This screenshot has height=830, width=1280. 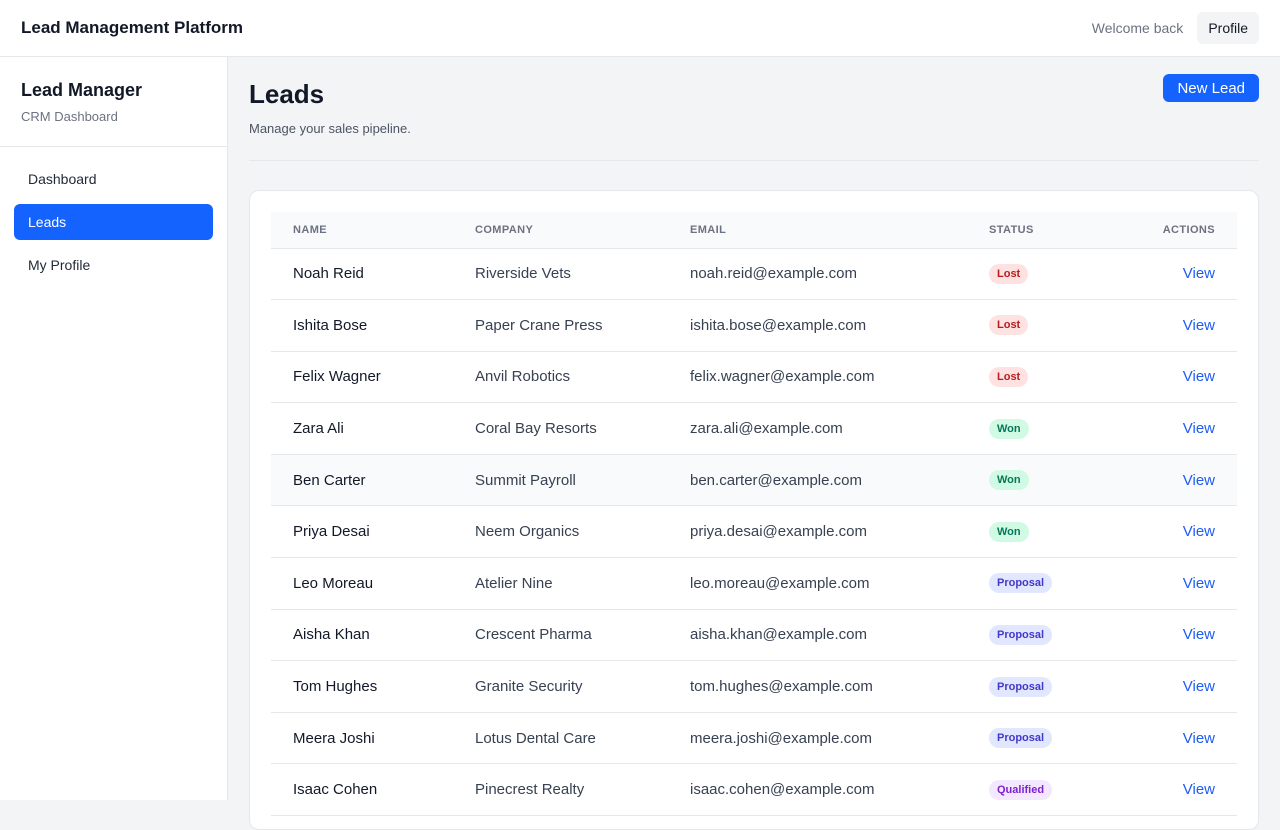 I want to click on sidebar-item-dashboard: Dashboard, so click(x=113, y=179).